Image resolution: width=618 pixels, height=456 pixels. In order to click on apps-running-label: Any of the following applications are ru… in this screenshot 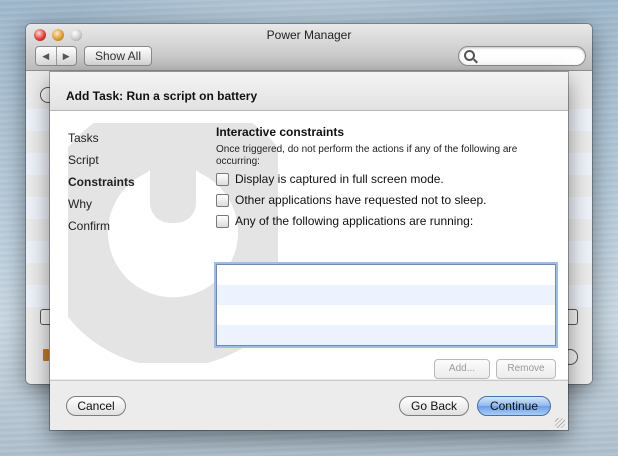, I will do `click(354, 221)`.